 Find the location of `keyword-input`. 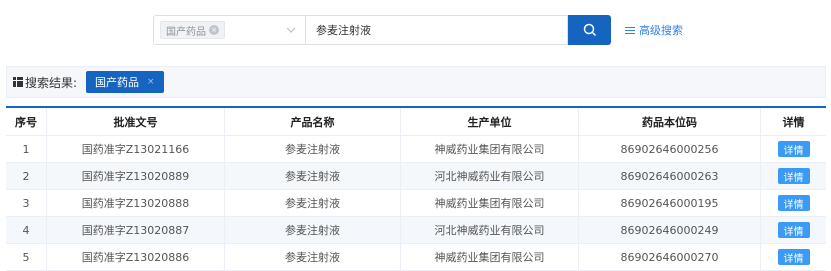

keyword-input is located at coordinates (436, 30).